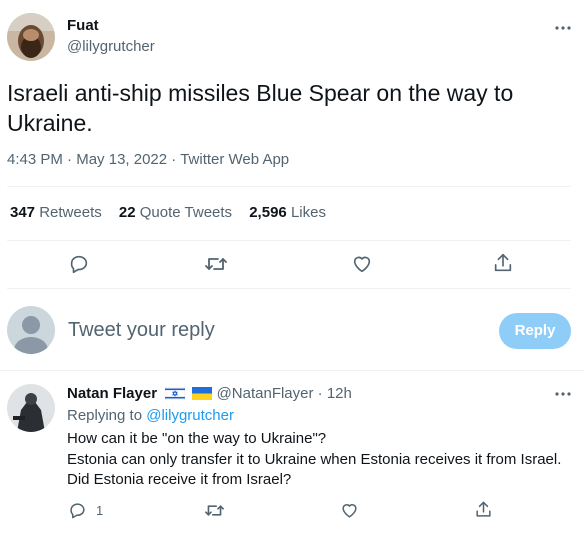 This screenshot has height=533, width=584. I want to click on reply-author-handle: @NatanFlayer, so click(265, 393).